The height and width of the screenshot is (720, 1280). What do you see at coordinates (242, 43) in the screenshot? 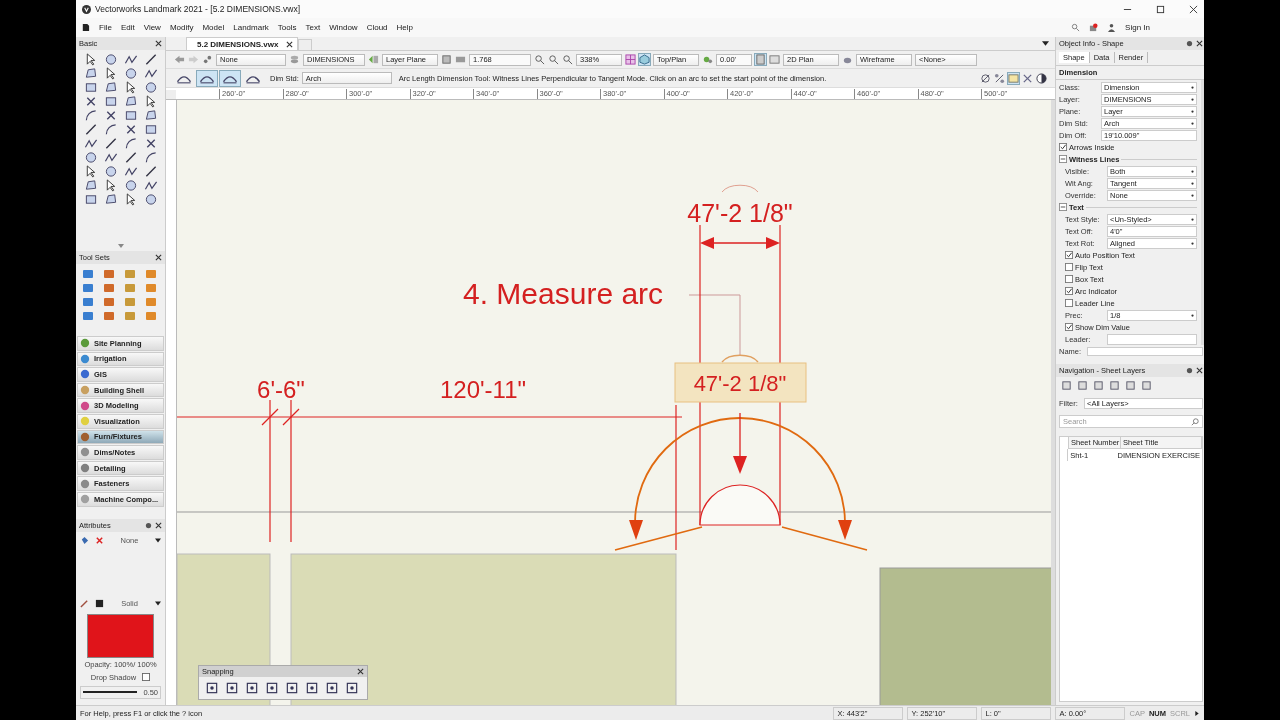
I see `document-tab: 5.2 DIMENSIONS.vwx` at bounding box center [242, 43].